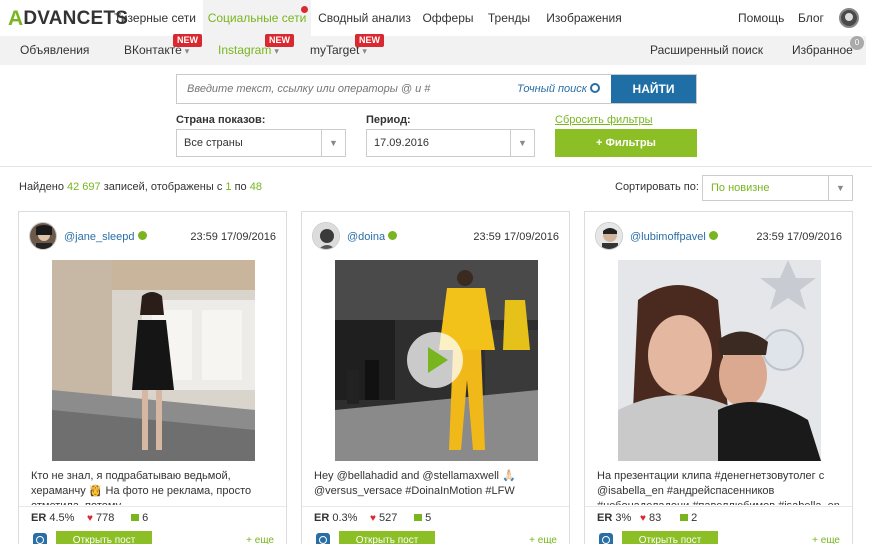  Describe the element at coordinates (155, 18) in the screenshot. I see `nav-teaser-networks: Тизерные сети` at that location.